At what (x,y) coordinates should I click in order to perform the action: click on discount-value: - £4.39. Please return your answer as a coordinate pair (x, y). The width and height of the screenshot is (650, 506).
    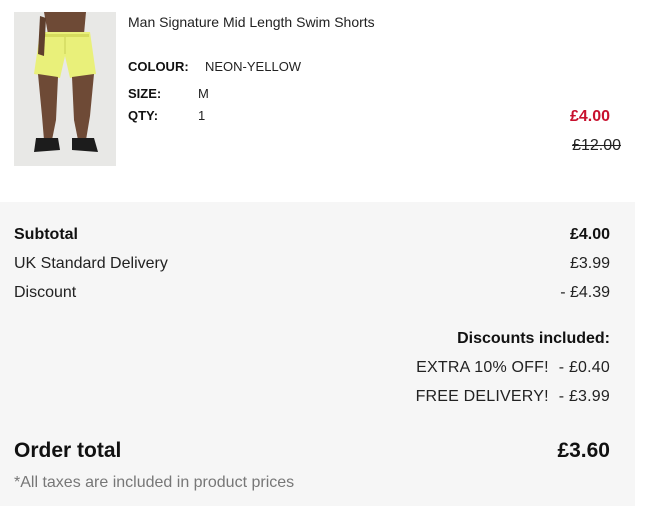
    Looking at the image, I should click on (585, 292).